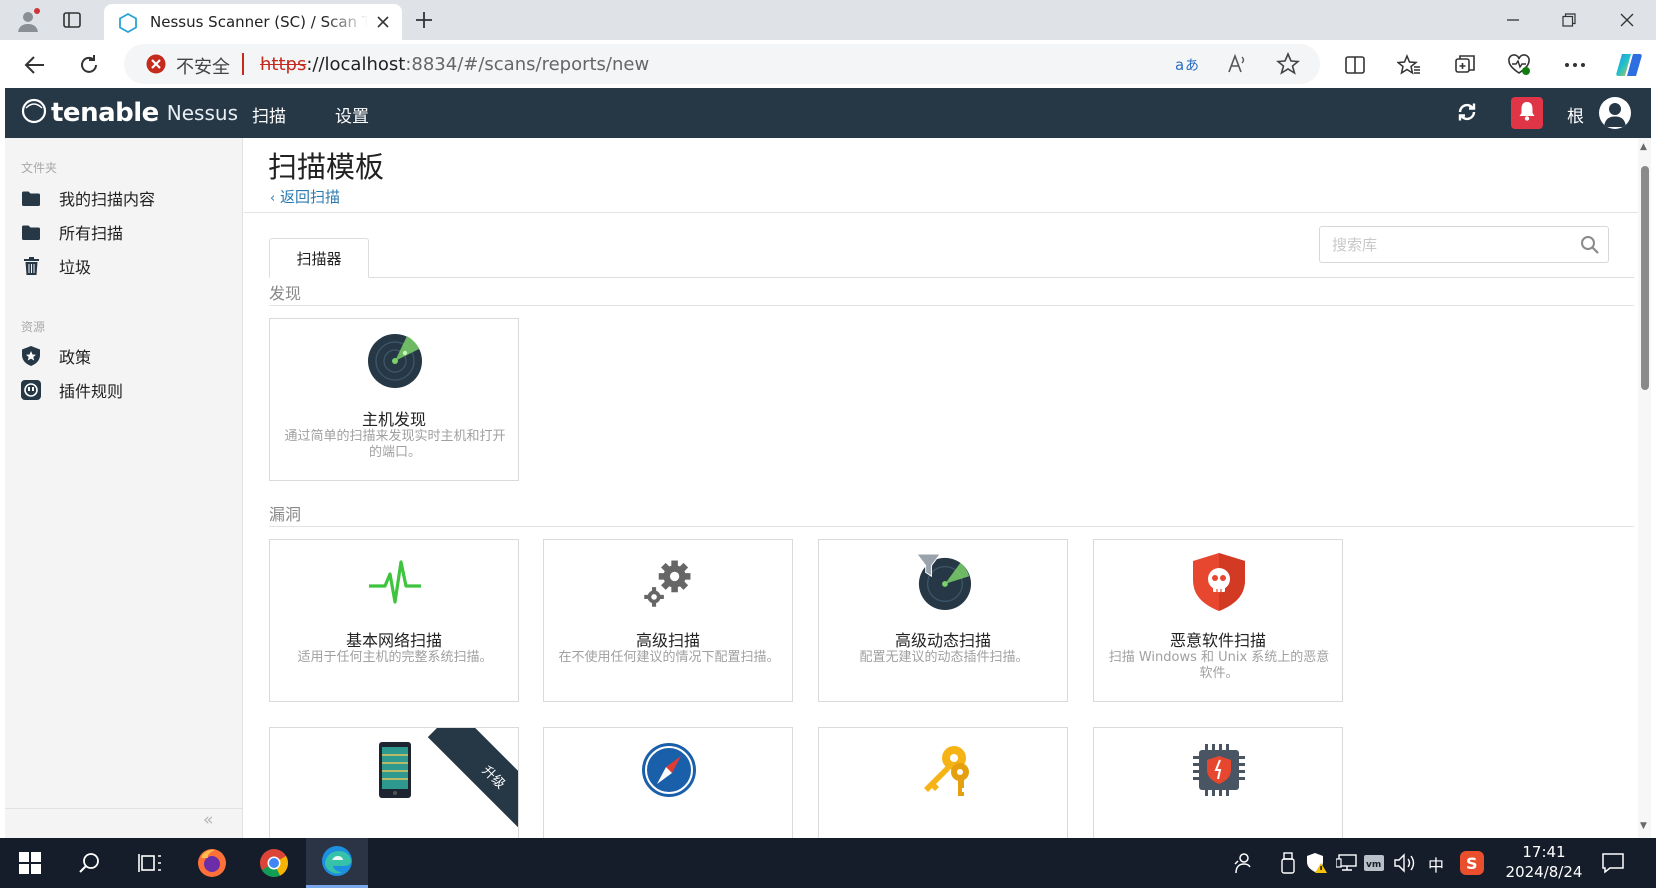  What do you see at coordinates (1643, 147) in the screenshot?
I see `scroll-up-icon: ▲` at bounding box center [1643, 147].